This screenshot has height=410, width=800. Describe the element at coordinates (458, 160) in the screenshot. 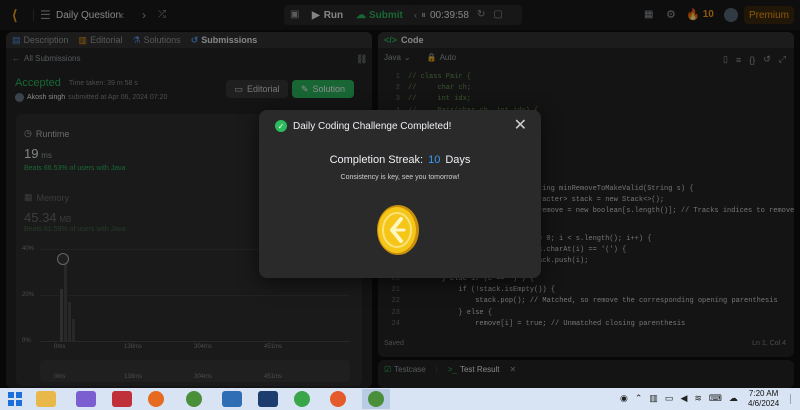

I see `streak-unit: Days` at that location.